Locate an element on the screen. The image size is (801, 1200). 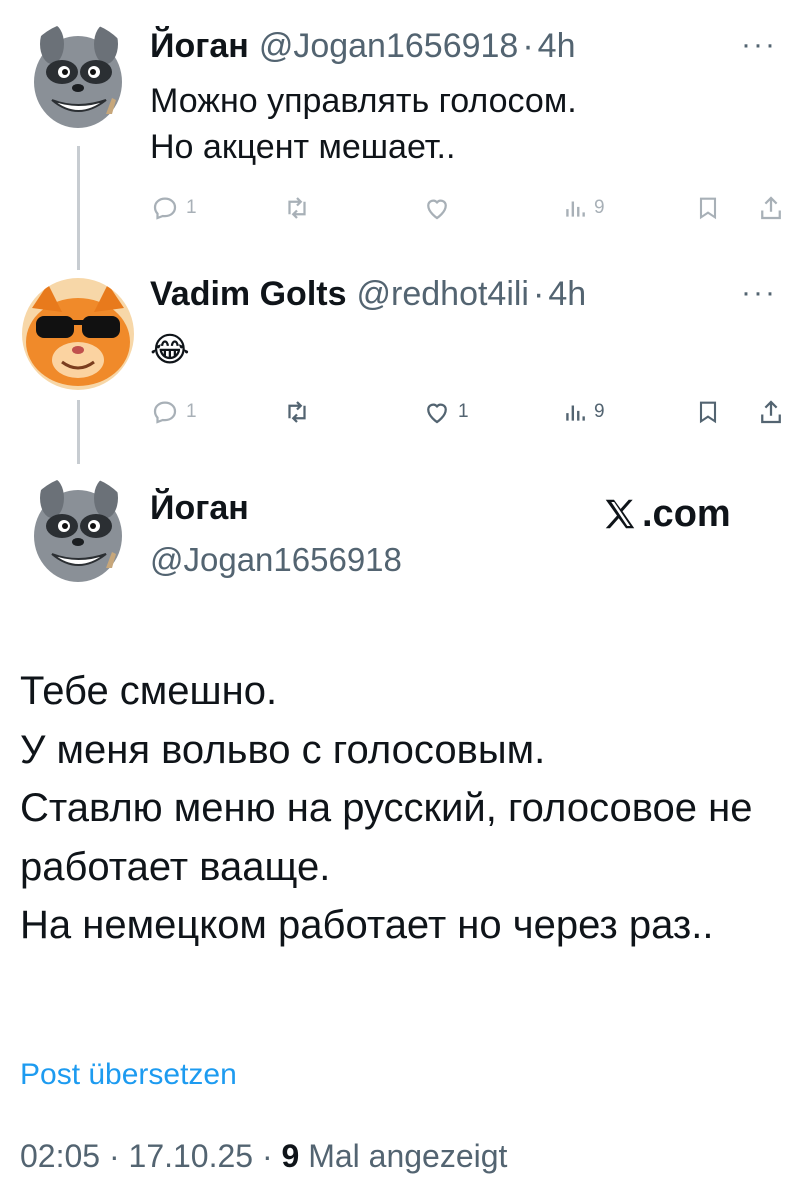
like-count: 1 is located at coordinates (463, 411).